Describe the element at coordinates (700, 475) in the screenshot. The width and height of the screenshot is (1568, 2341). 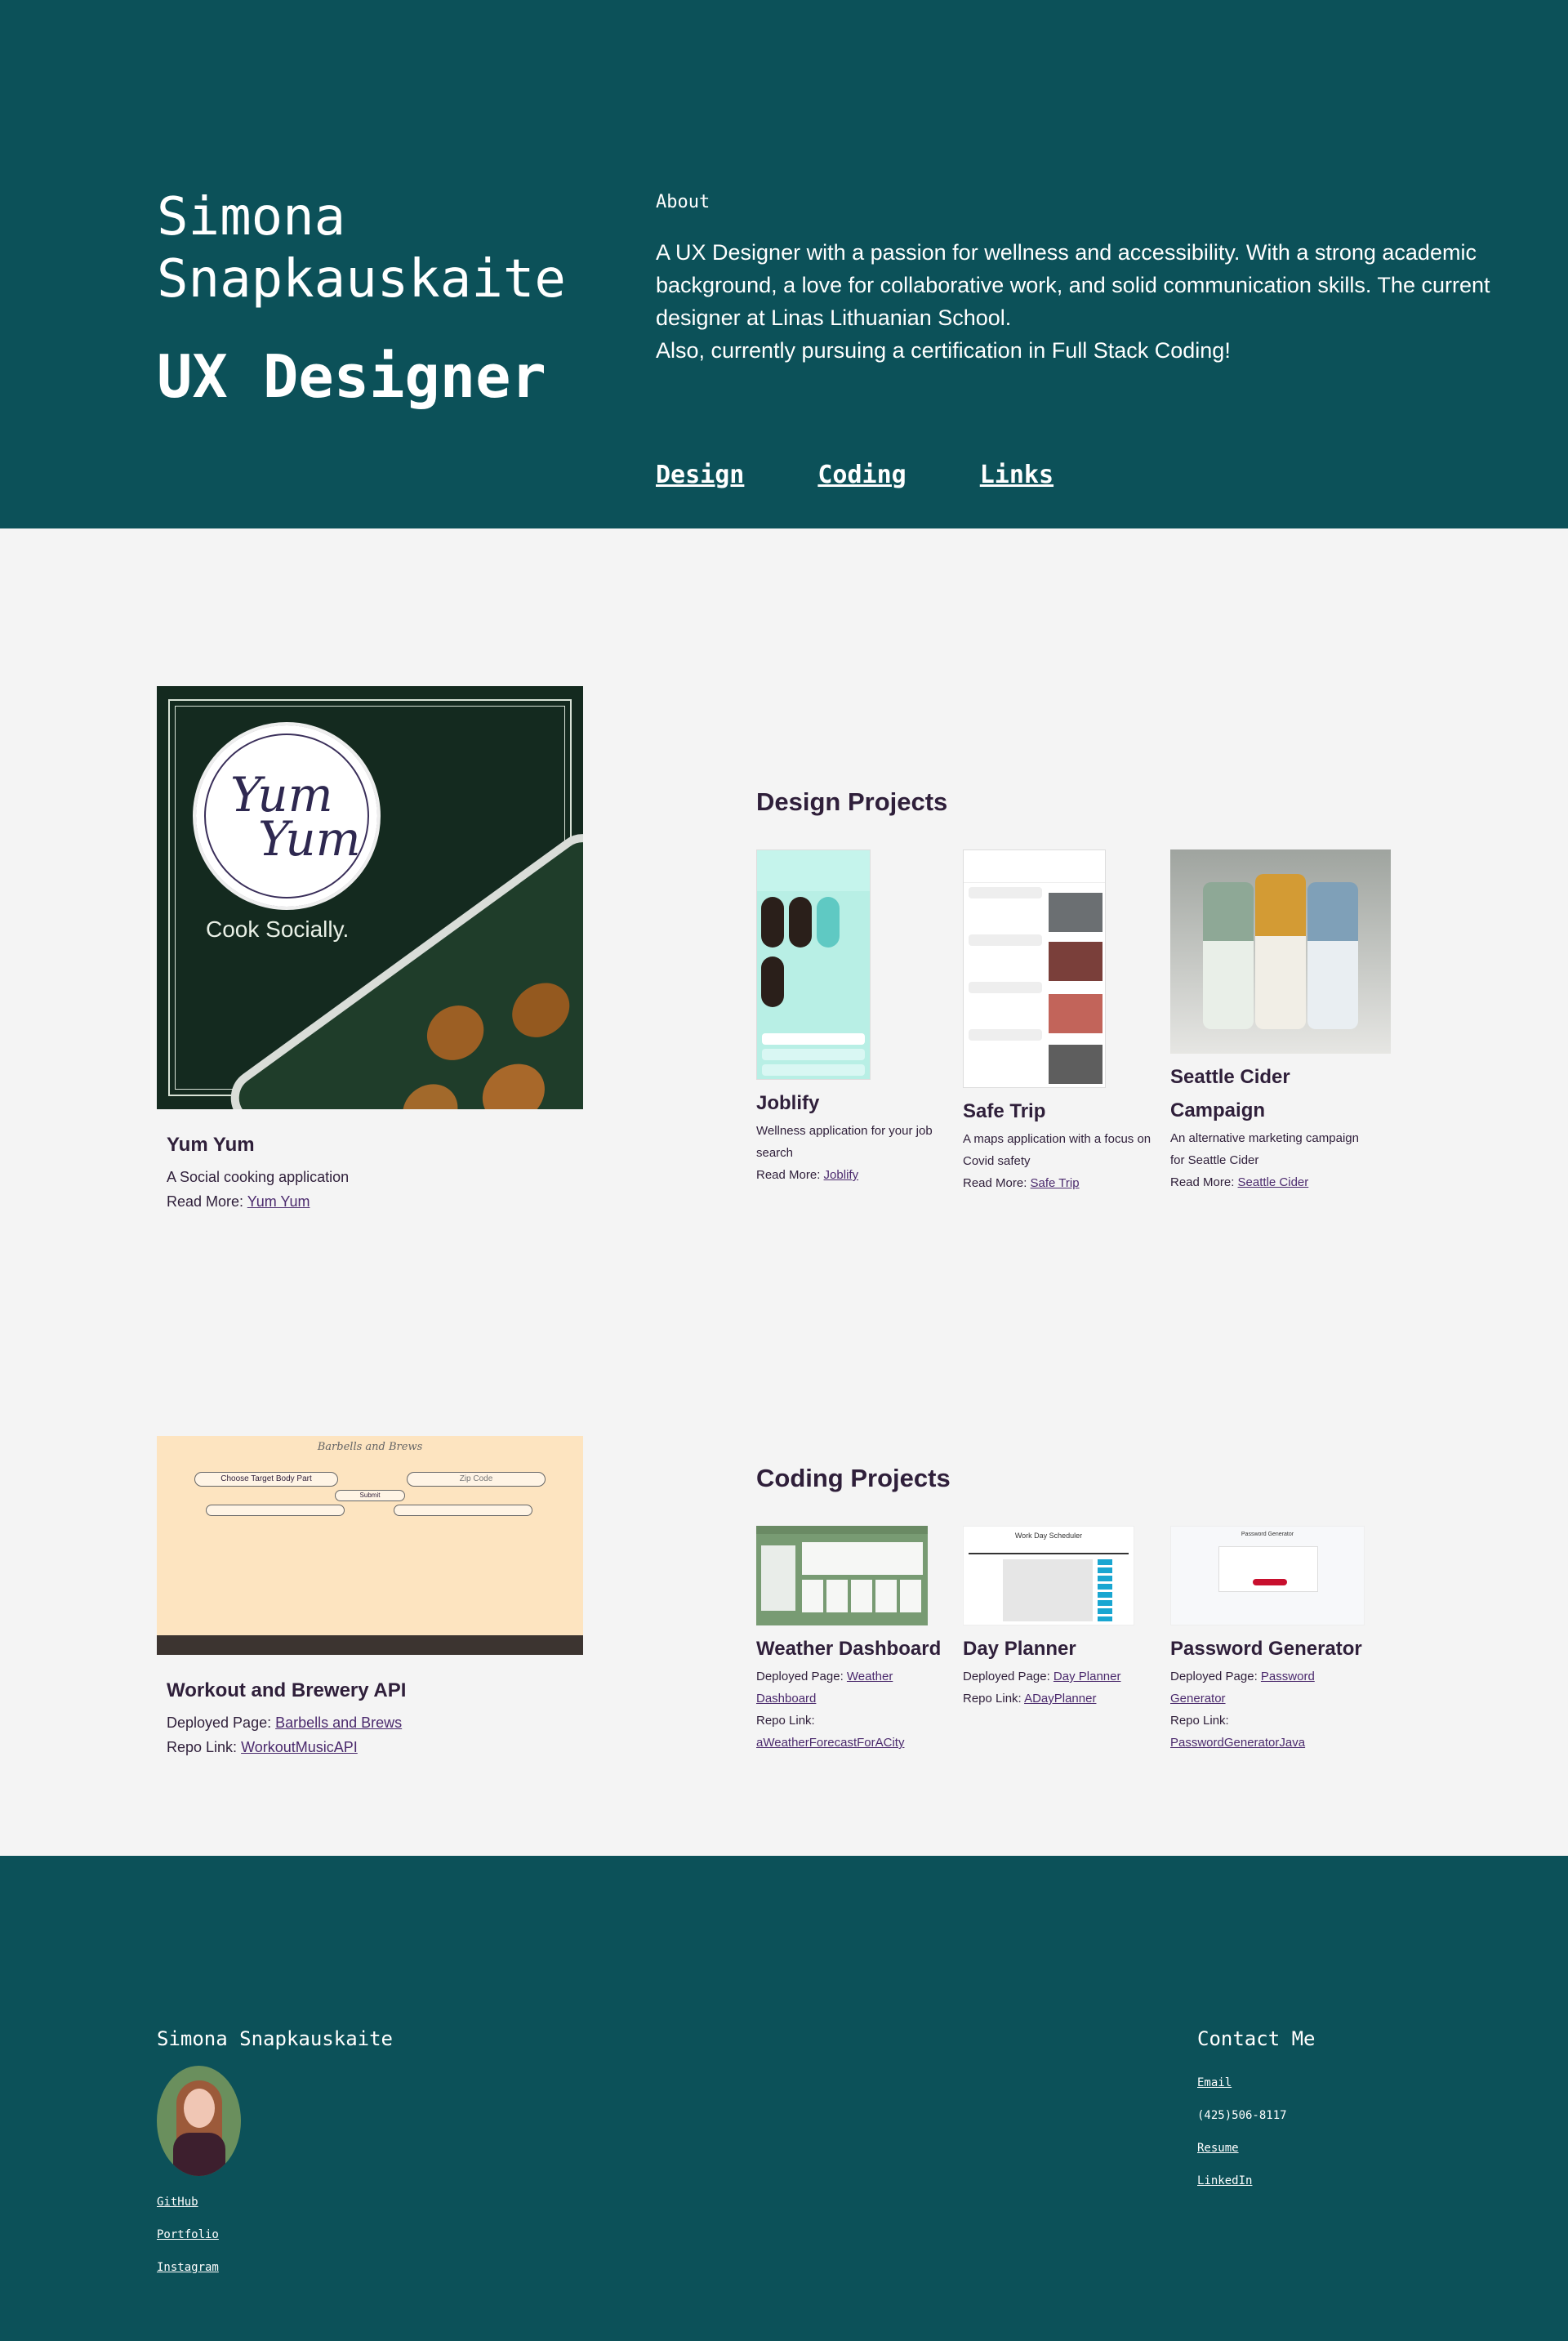
I see `nav-design: Design` at that location.